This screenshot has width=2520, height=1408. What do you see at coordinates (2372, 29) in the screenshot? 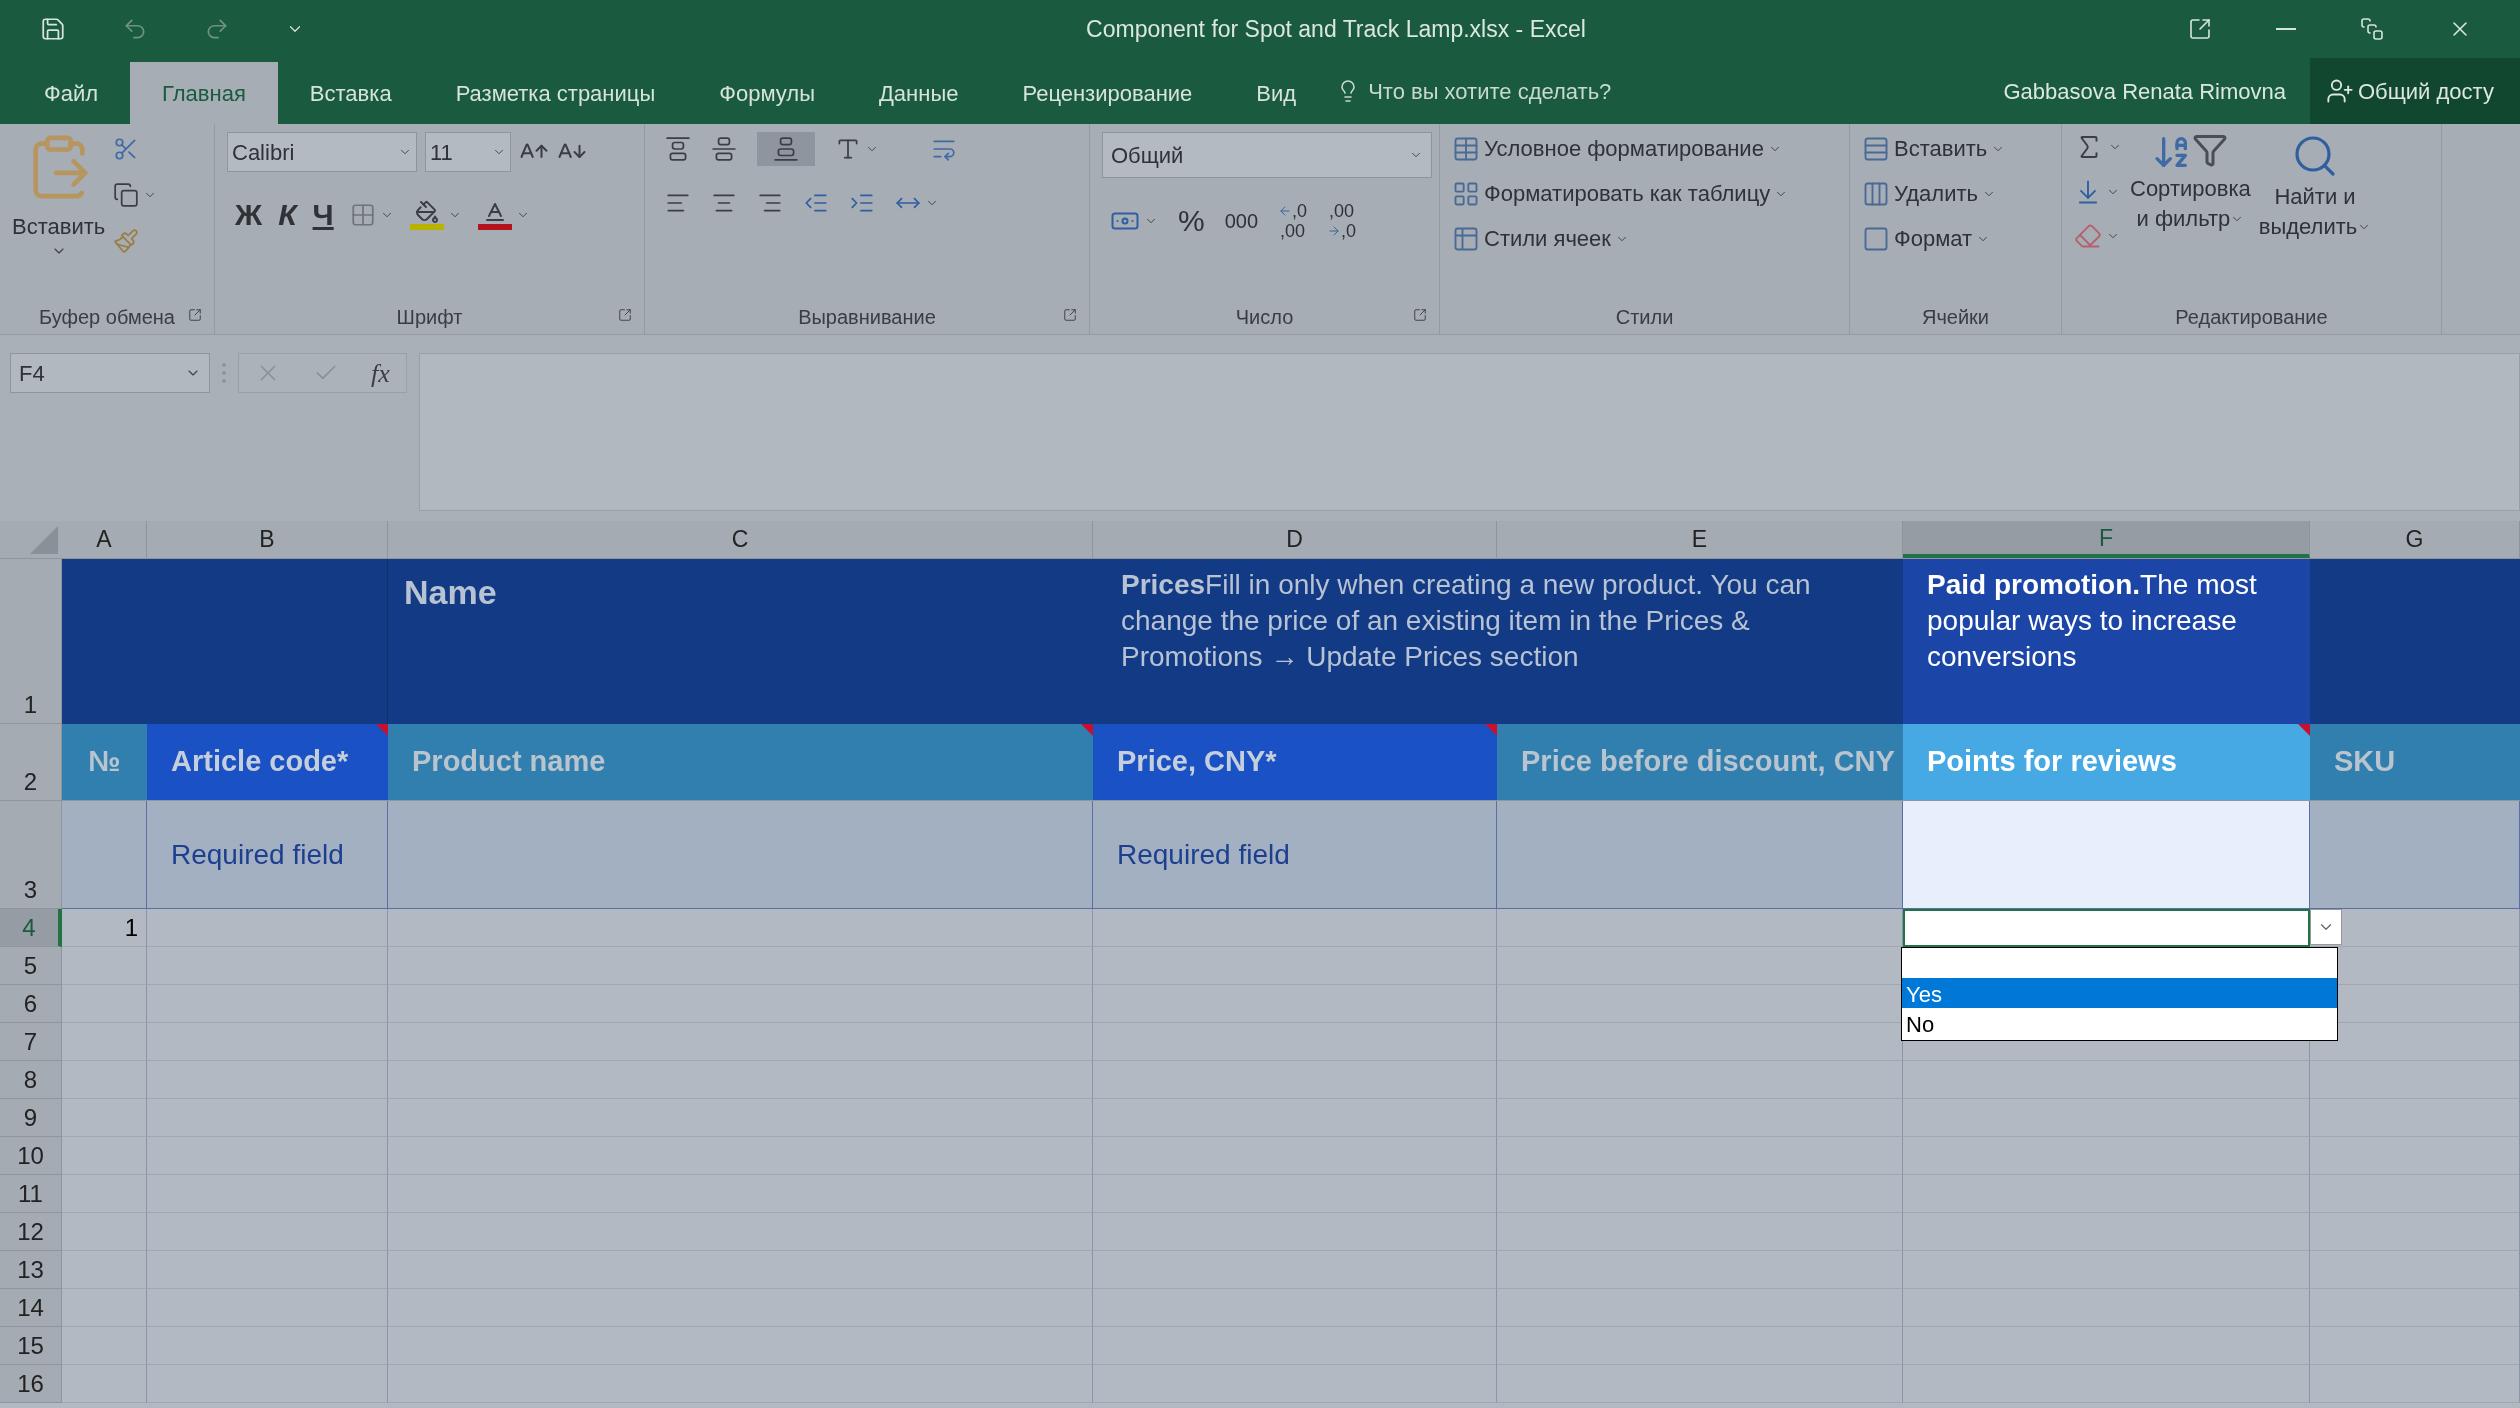
I see `restore-button` at bounding box center [2372, 29].